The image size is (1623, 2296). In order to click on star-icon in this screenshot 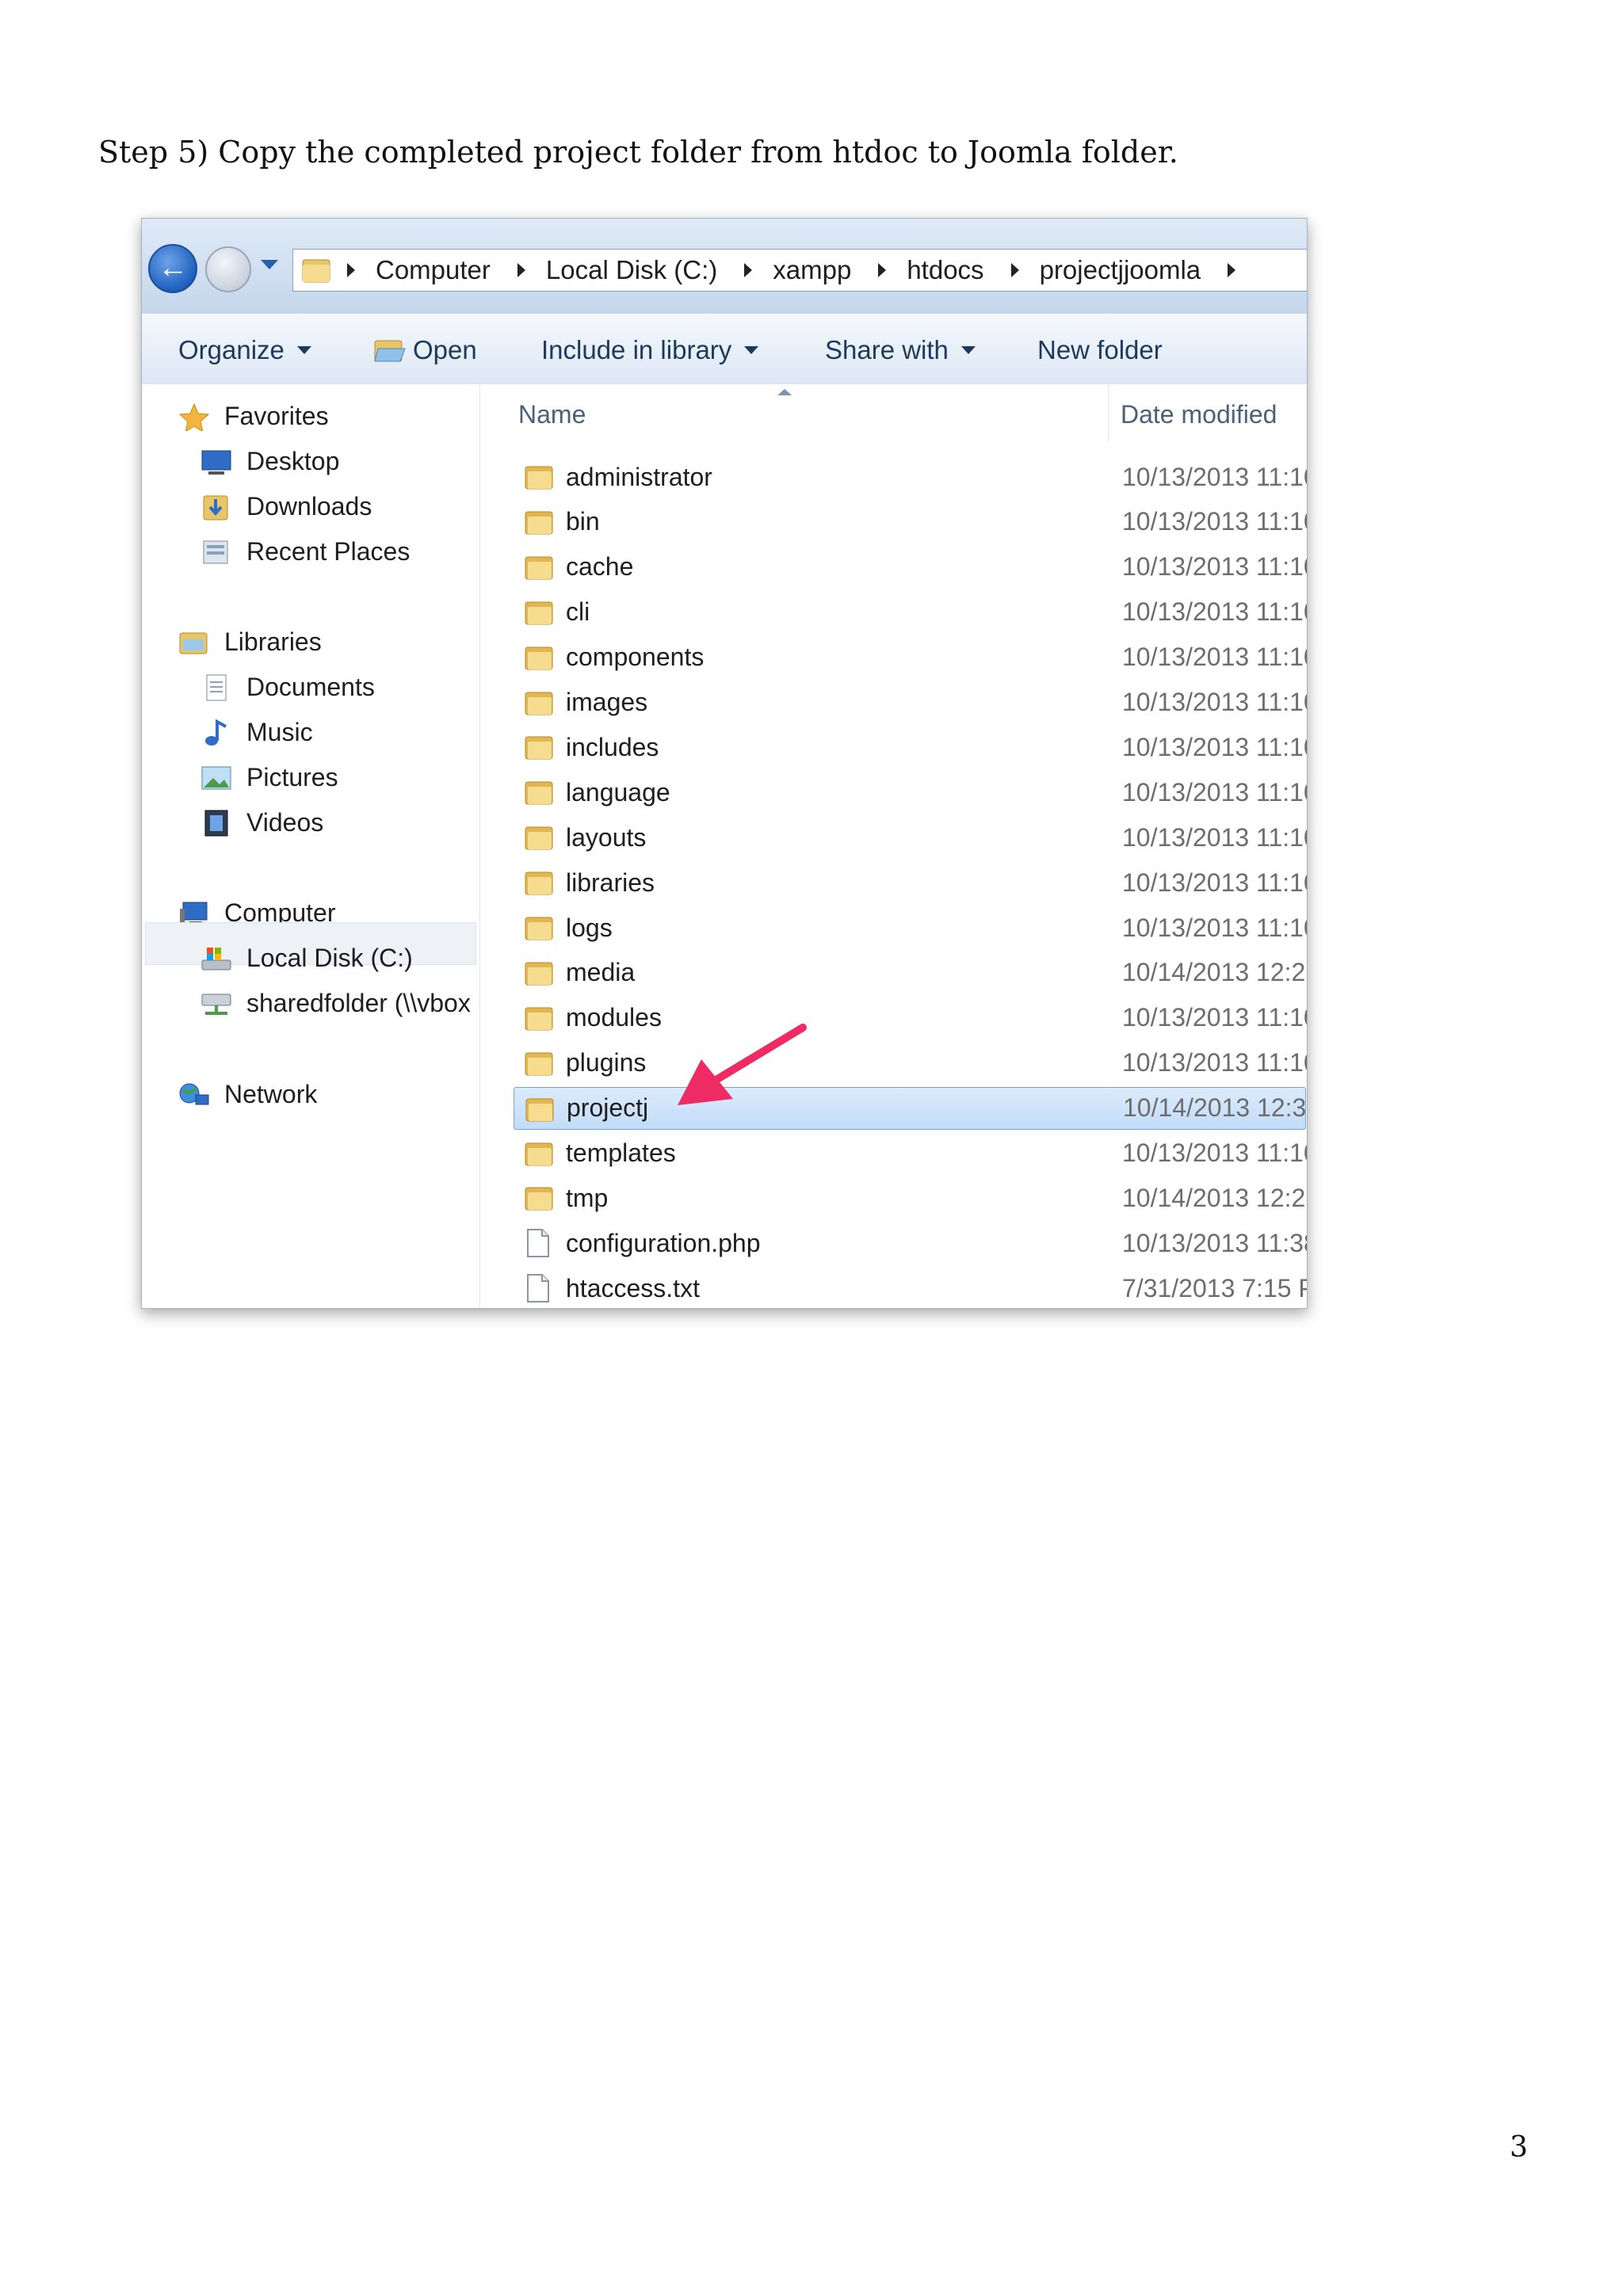, I will do `click(194, 416)`.